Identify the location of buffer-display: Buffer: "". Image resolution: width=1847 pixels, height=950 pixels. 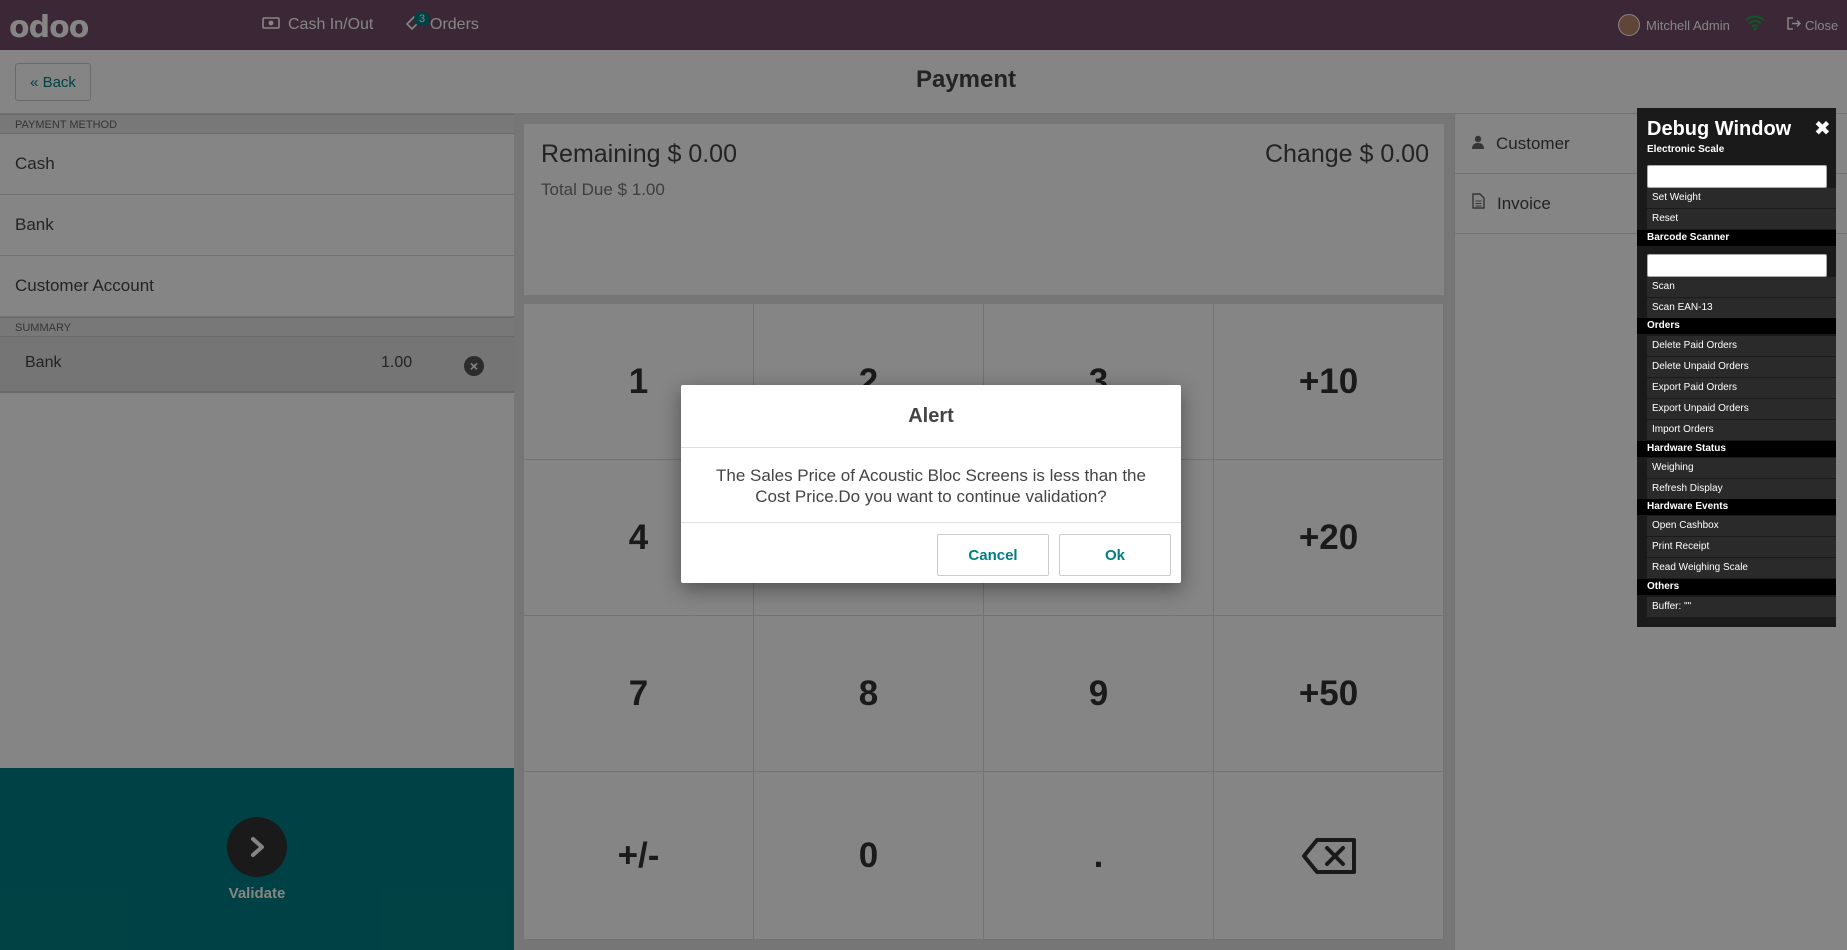
(1741, 607).